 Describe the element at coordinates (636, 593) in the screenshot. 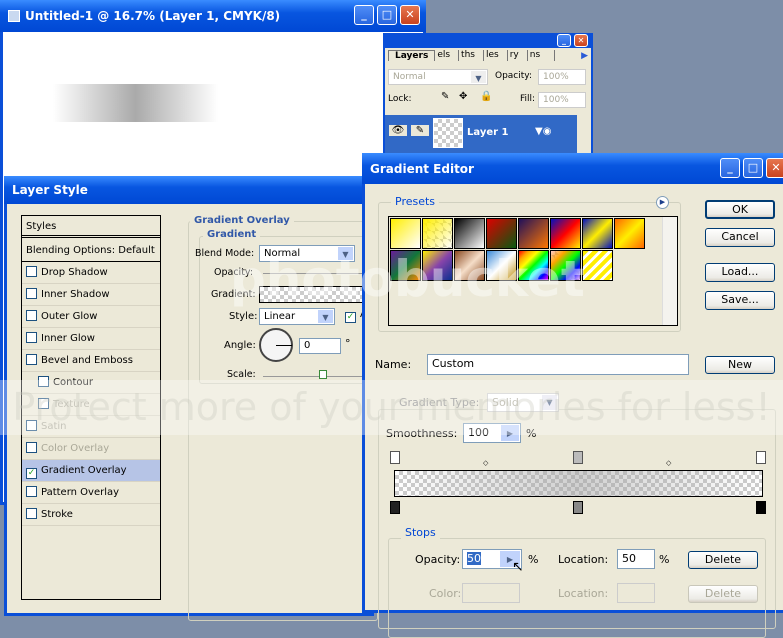

I see `color-location-input` at that location.